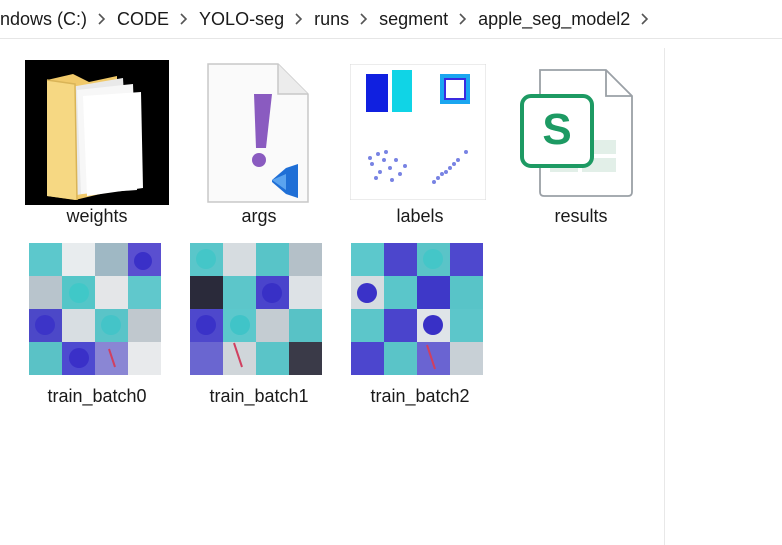 This screenshot has width=782, height=545. I want to click on breadcrumb-code: CODE, so click(143, 19).